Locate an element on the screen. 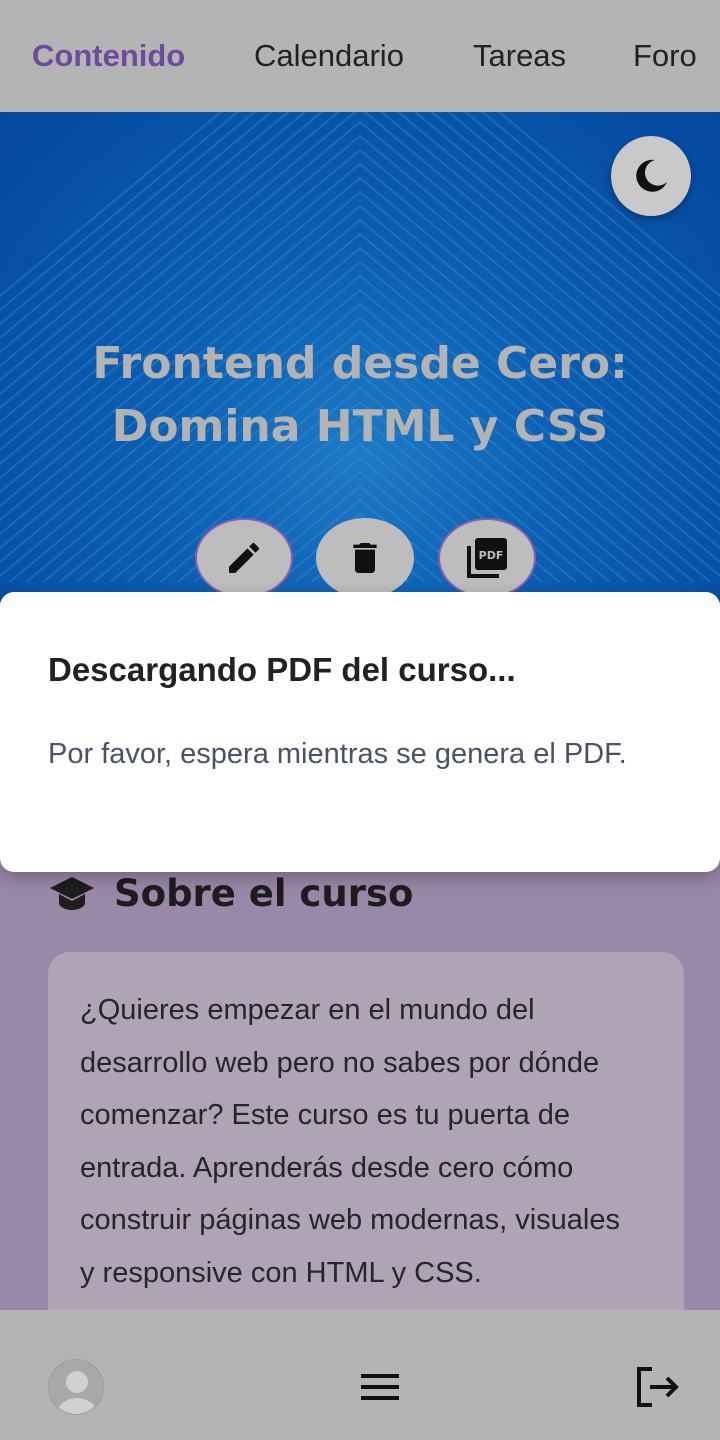  user-avatar-icon is located at coordinates (77, 1392).